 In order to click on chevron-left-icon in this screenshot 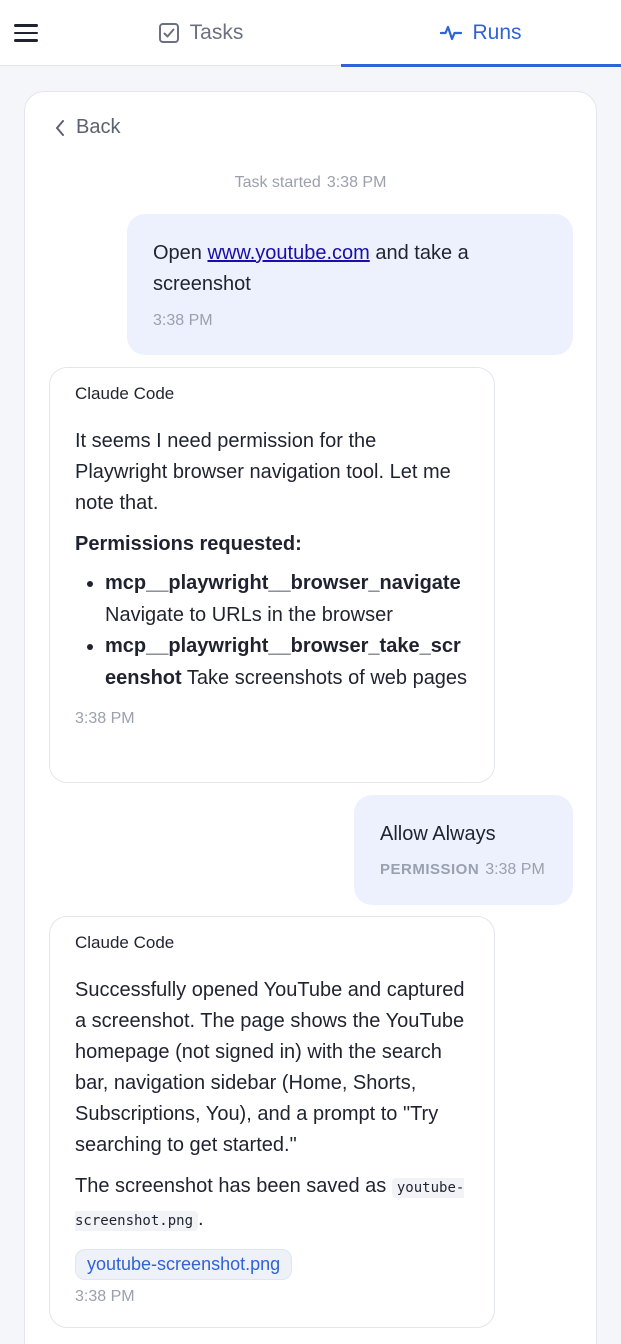, I will do `click(60, 127)`.